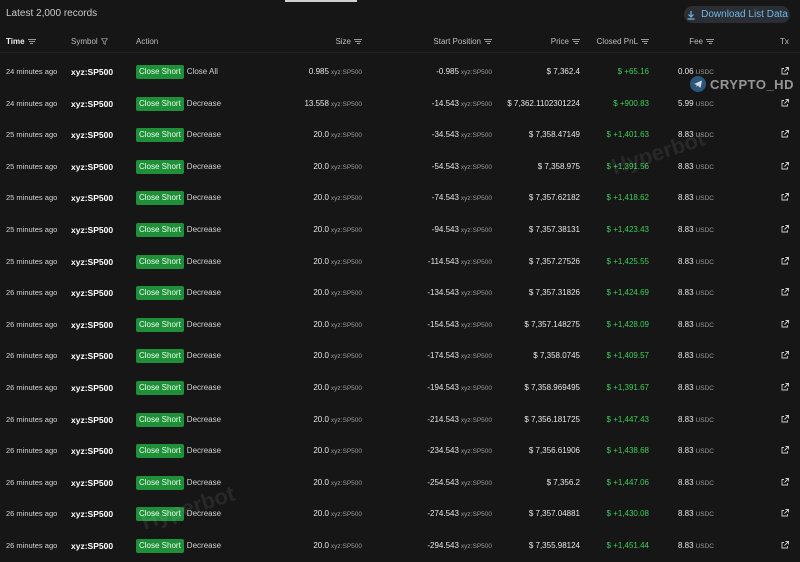 This screenshot has height=562, width=800. Describe the element at coordinates (21, 41) in the screenshot. I see `col-time: Time` at that location.